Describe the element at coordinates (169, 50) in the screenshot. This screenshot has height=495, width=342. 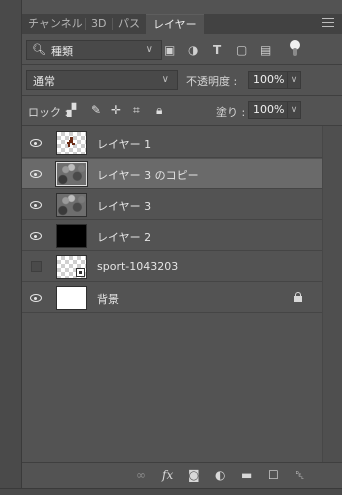
I see `pixel-layer-filter-icon: ▣` at that location.